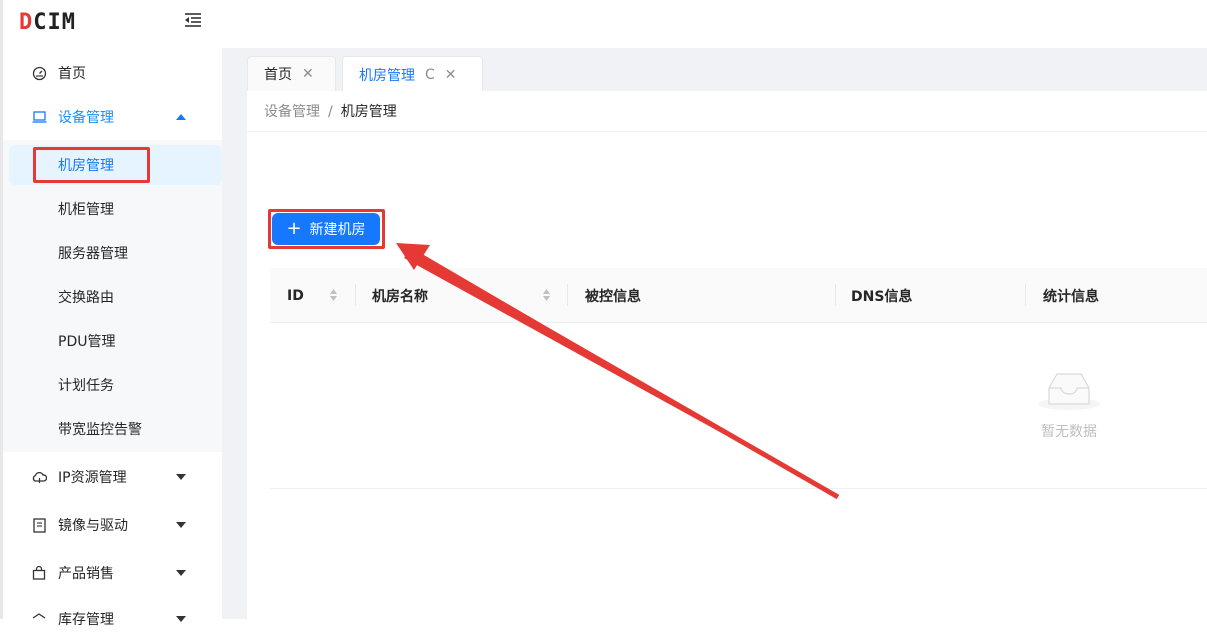  Describe the element at coordinates (86, 298) in the screenshot. I see `sidebar-subitem-label: 交换路由` at that location.